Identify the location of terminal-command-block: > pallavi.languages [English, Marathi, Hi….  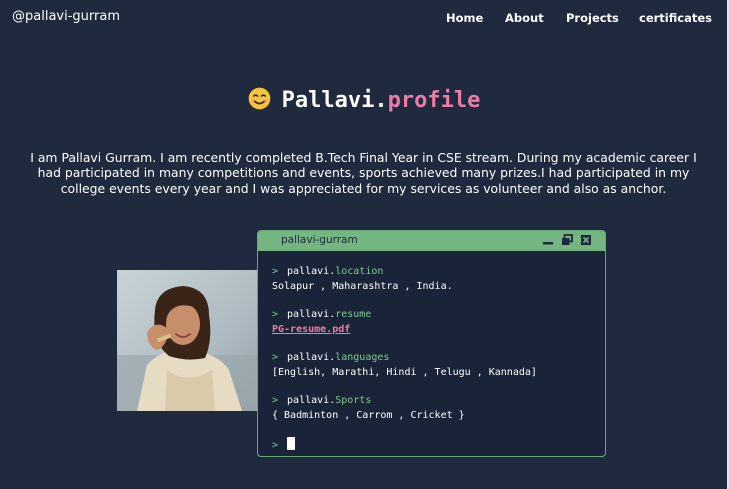
(431, 365).